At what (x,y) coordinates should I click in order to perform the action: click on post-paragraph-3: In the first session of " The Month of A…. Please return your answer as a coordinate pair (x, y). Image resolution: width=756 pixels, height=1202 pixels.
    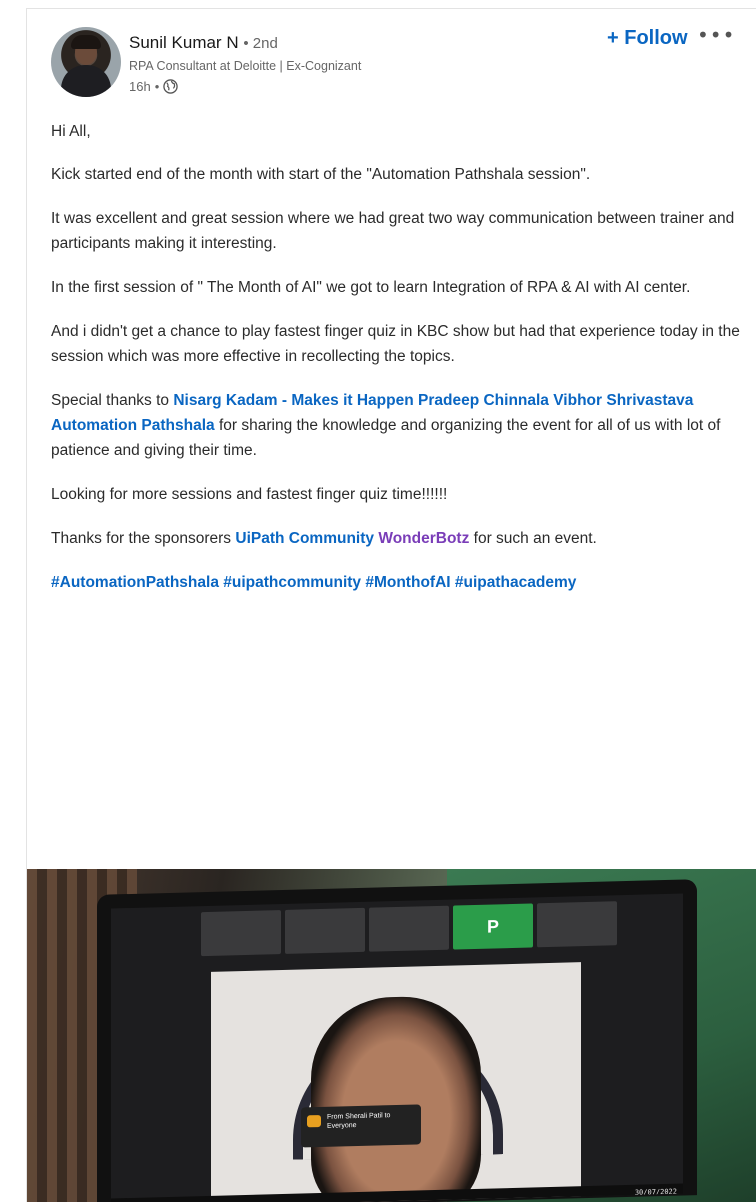
    Looking at the image, I should click on (371, 287).